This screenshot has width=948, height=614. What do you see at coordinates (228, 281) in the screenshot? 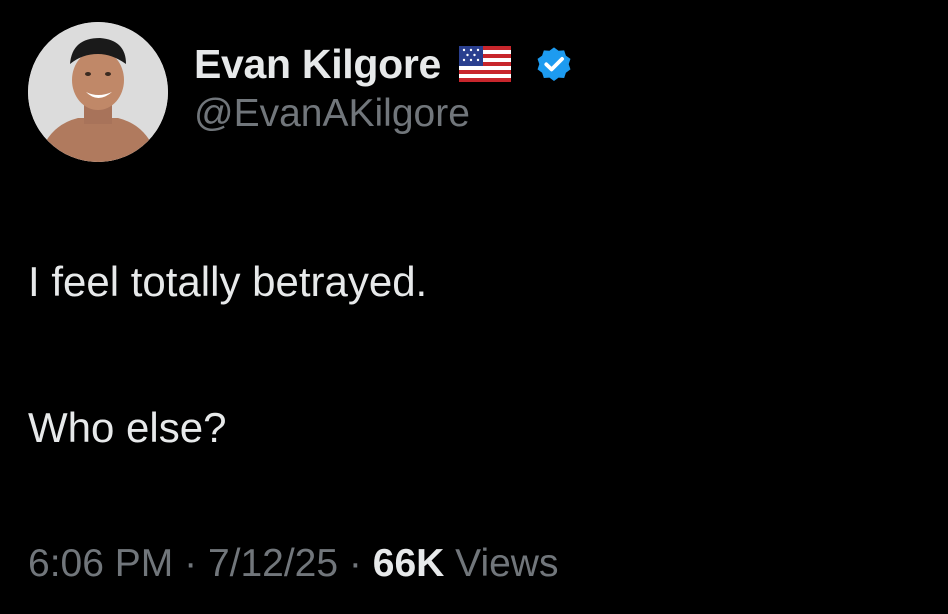
I see `tweet-text-line-1: I feel totally betrayed.` at bounding box center [228, 281].